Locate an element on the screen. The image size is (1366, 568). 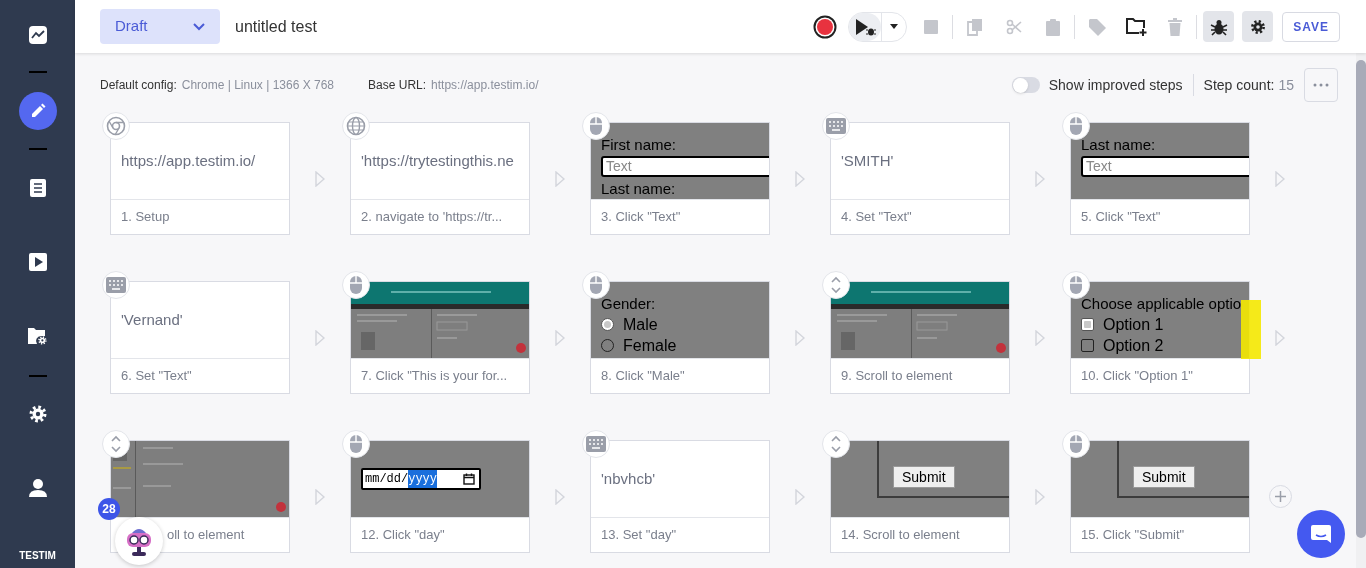
list-icon is located at coordinates (37, 188).